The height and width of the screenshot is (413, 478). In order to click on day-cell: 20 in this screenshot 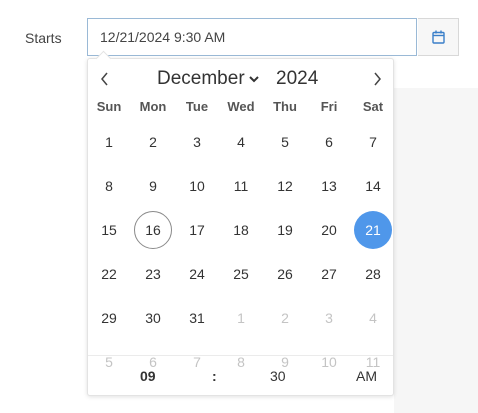, I will do `click(329, 230)`.